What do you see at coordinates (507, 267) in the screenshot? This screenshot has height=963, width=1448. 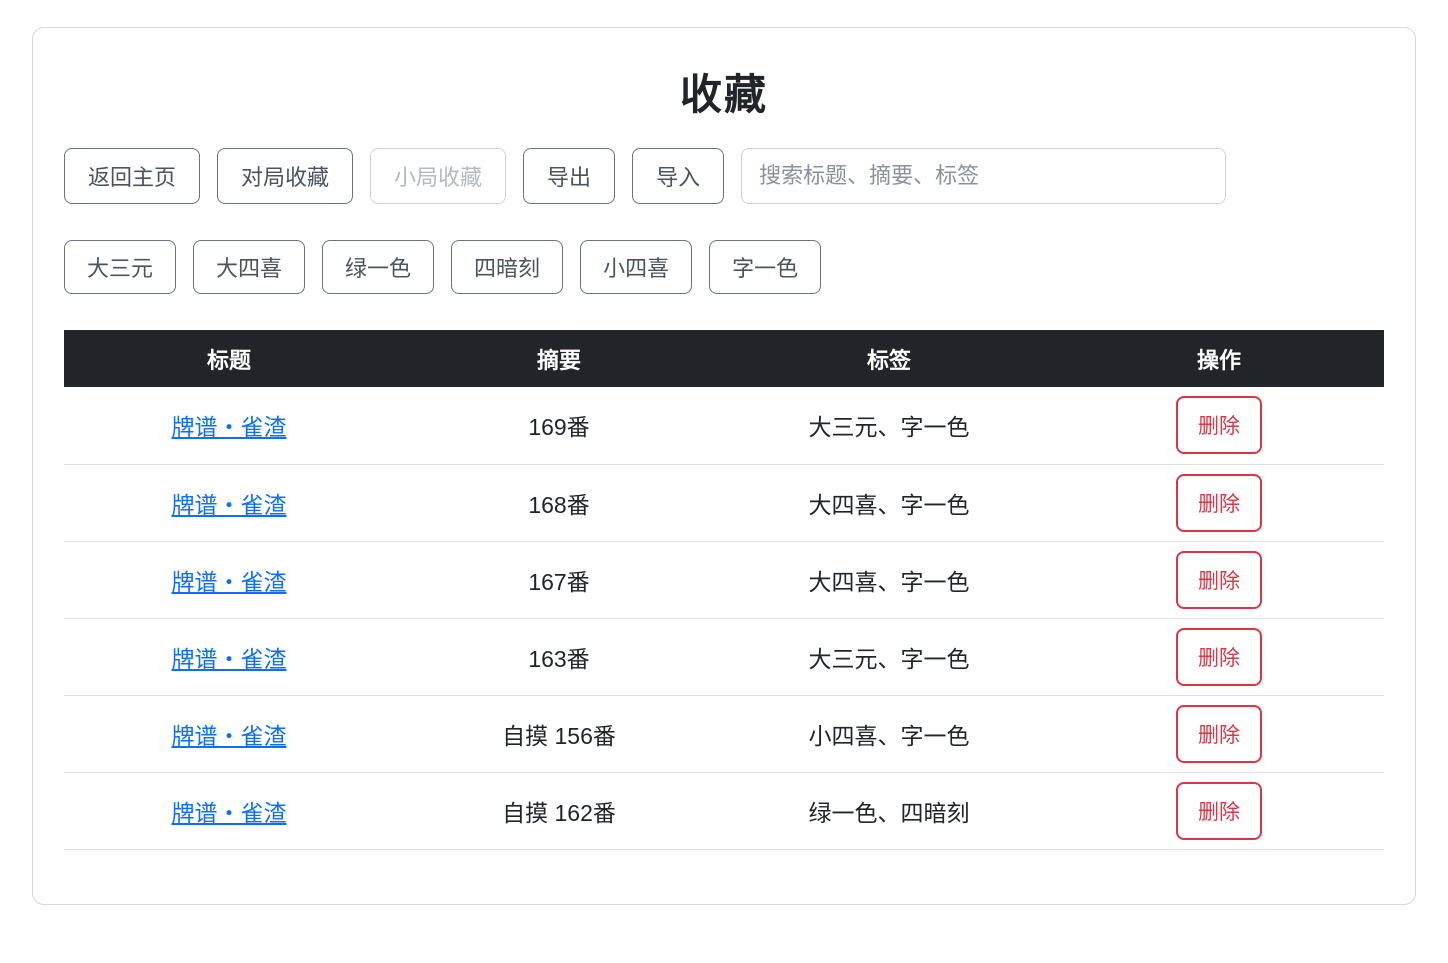 I see `tag-filter-button-3: 四暗刻` at bounding box center [507, 267].